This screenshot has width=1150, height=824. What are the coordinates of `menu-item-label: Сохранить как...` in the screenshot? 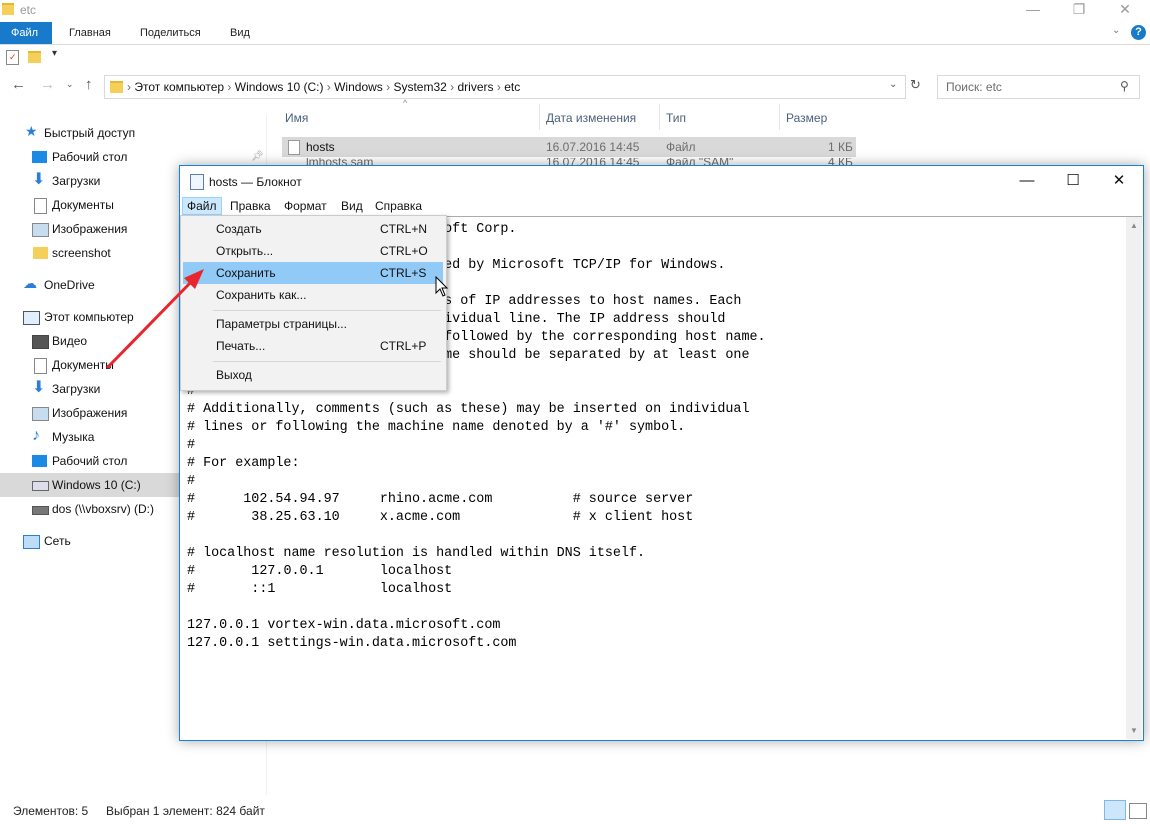 It's located at (261, 295).